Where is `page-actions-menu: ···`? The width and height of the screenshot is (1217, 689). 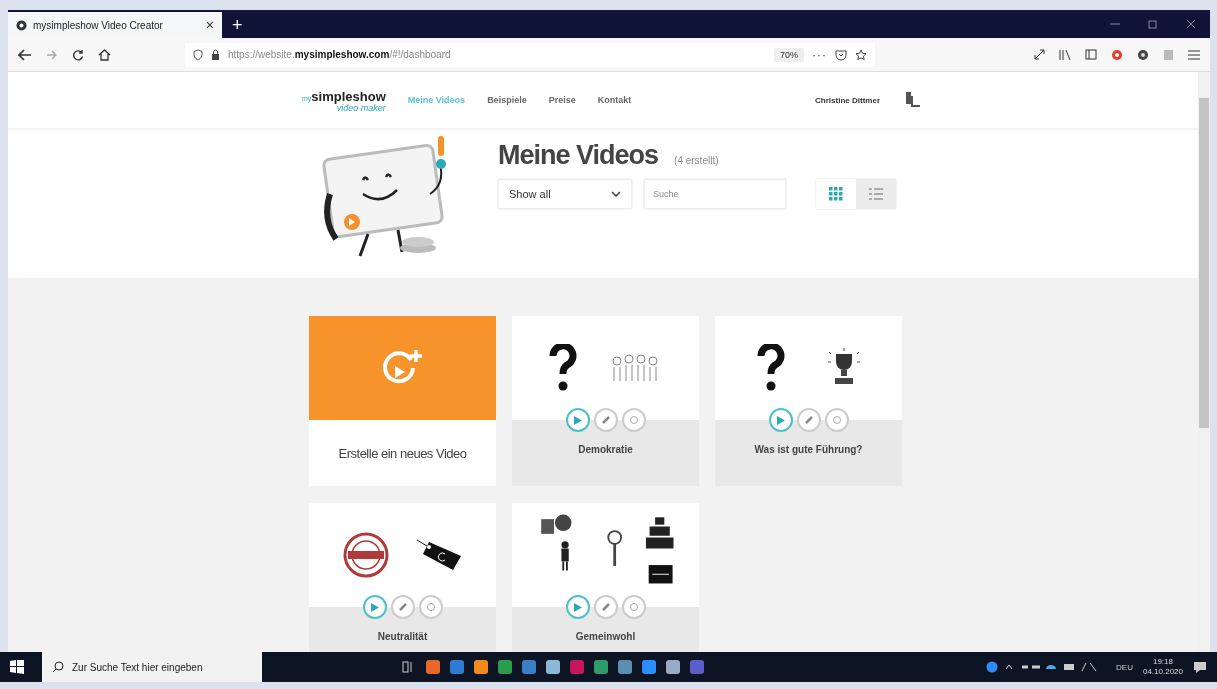
page-actions-menu: ··· is located at coordinates (819, 54).